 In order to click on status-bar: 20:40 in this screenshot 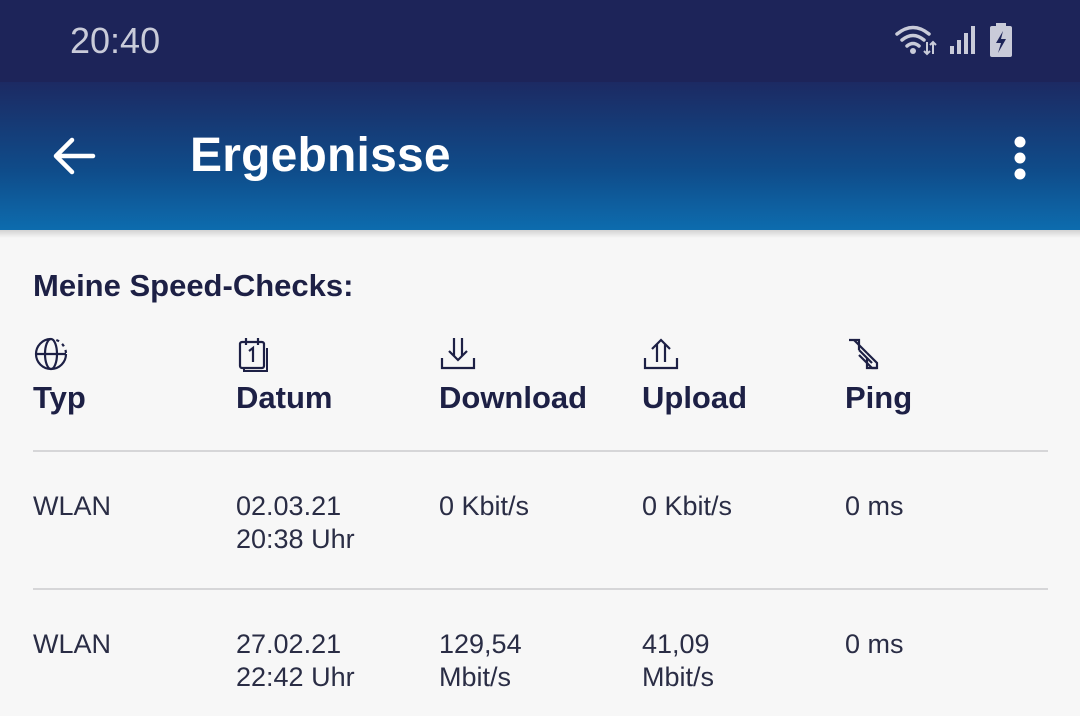, I will do `click(540, 41)`.